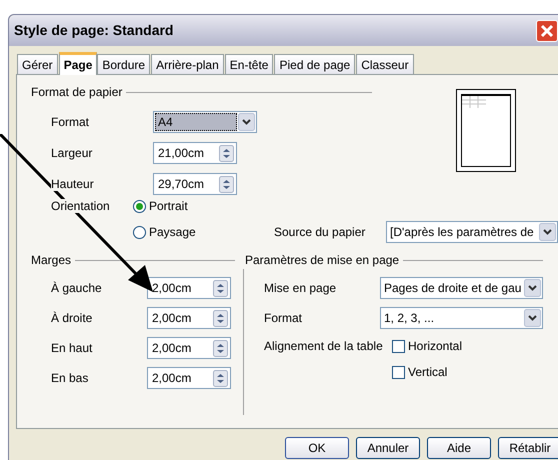 The height and width of the screenshot is (460, 558). What do you see at coordinates (300, 288) in the screenshot?
I see `field-label: Mise en page` at bounding box center [300, 288].